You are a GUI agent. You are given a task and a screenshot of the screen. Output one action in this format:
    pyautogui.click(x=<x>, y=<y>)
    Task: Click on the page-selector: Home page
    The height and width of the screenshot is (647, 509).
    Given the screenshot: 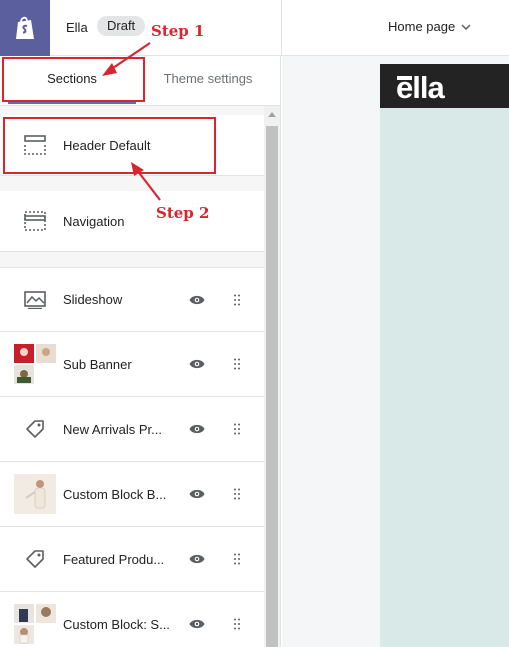 What is the action you would take?
    pyautogui.click(x=429, y=26)
    